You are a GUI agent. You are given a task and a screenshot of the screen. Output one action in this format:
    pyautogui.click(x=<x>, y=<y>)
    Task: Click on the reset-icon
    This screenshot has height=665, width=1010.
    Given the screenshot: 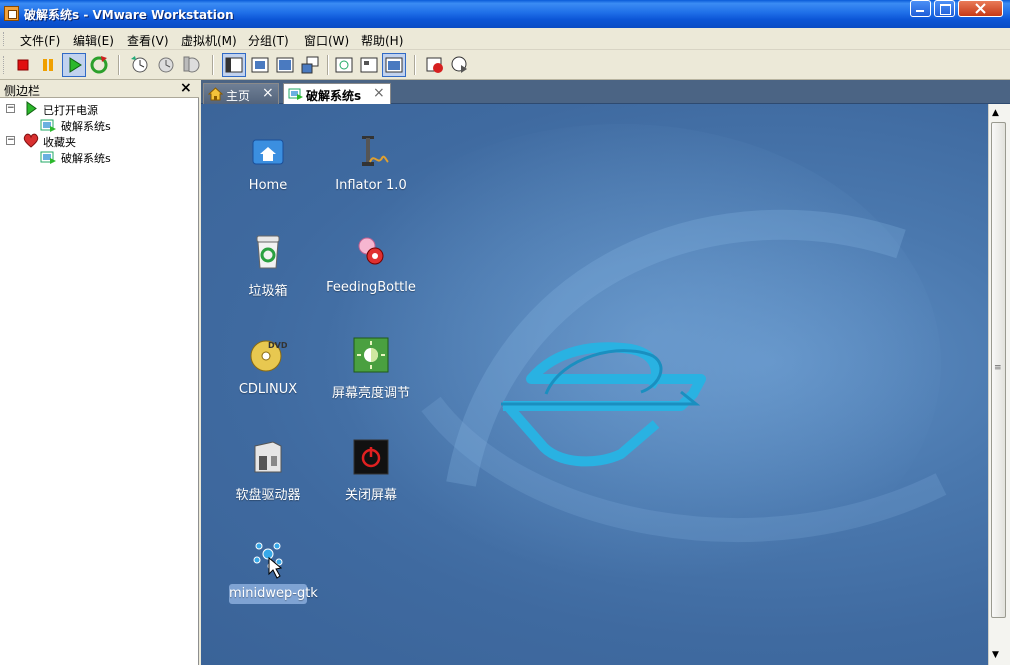 What is the action you would take?
    pyautogui.click(x=99, y=65)
    